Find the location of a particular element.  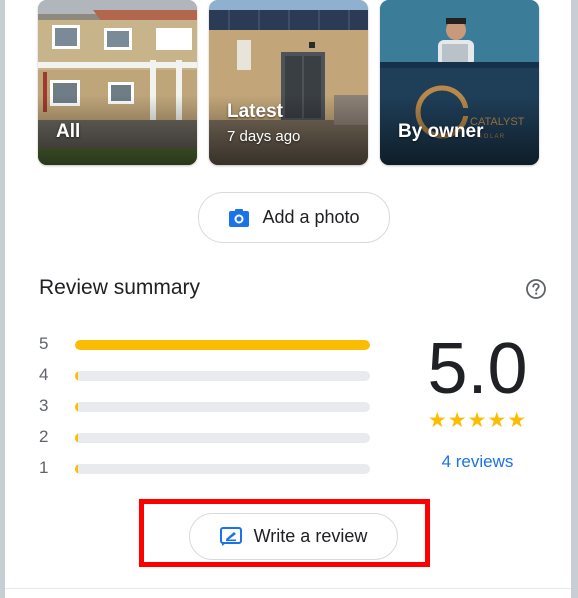

rating-row-5: 5 is located at coordinates (209, 345).